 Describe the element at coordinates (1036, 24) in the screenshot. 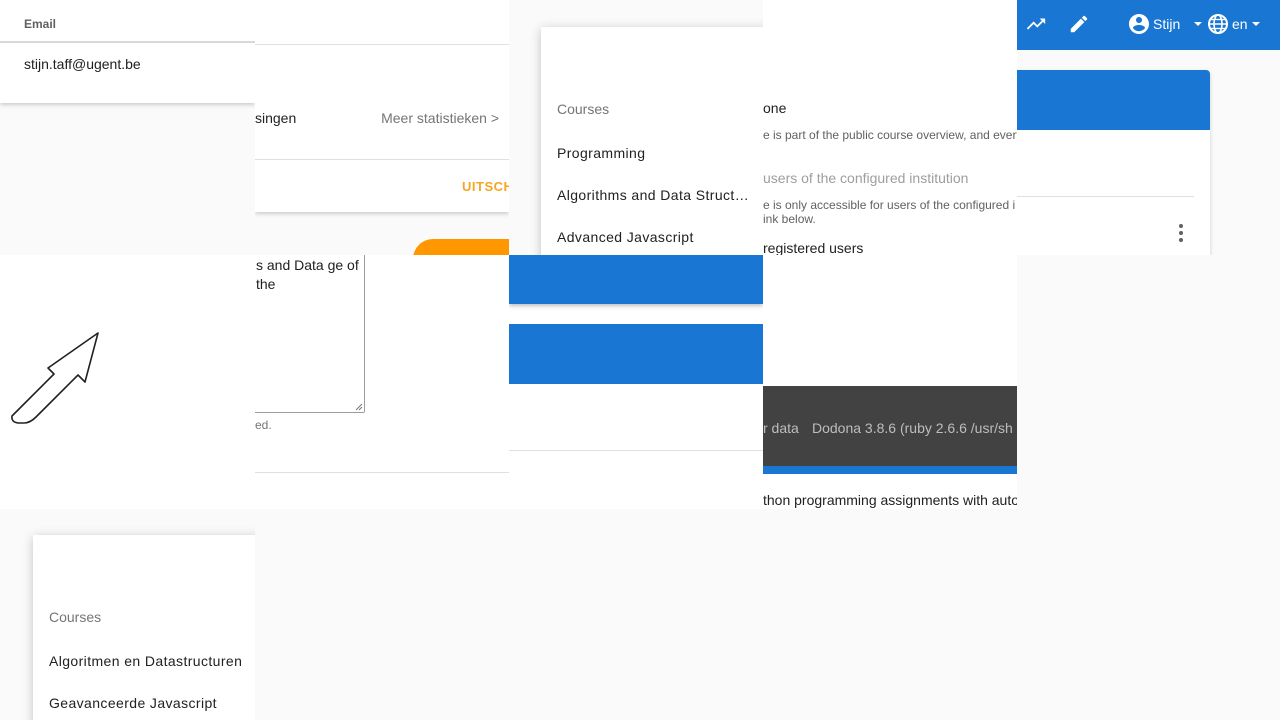

I see `trending-up-icon` at that location.